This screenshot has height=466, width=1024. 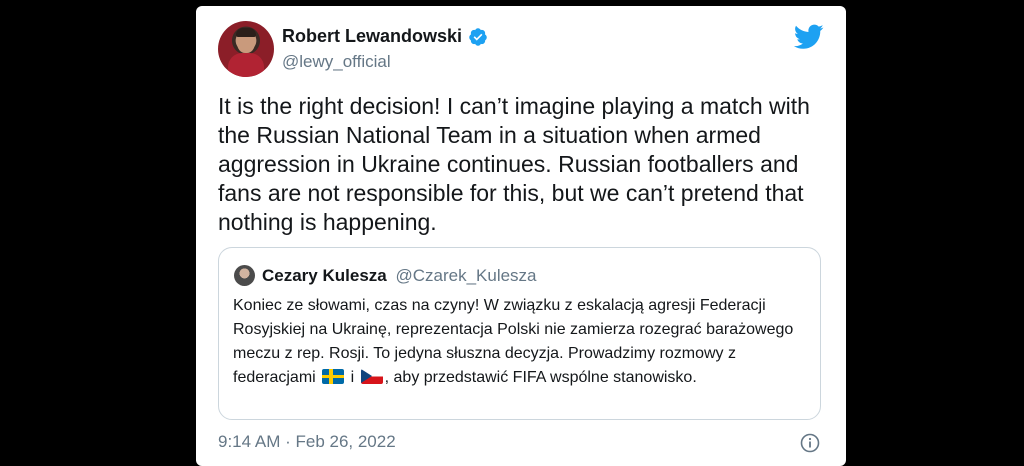 What do you see at coordinates (371, 376) in the screenshot?
I see `czech-flag-icon` at bounding box center [371, 376].